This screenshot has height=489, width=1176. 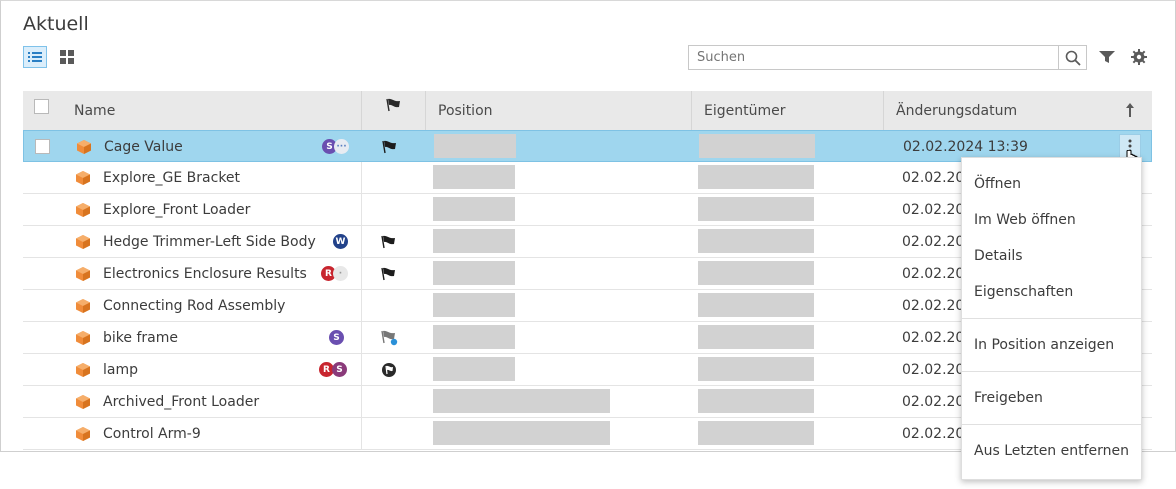 I want to click on menu-item-remove-recent: Aus Letzten entfernen, so click(x=1051, y=451).